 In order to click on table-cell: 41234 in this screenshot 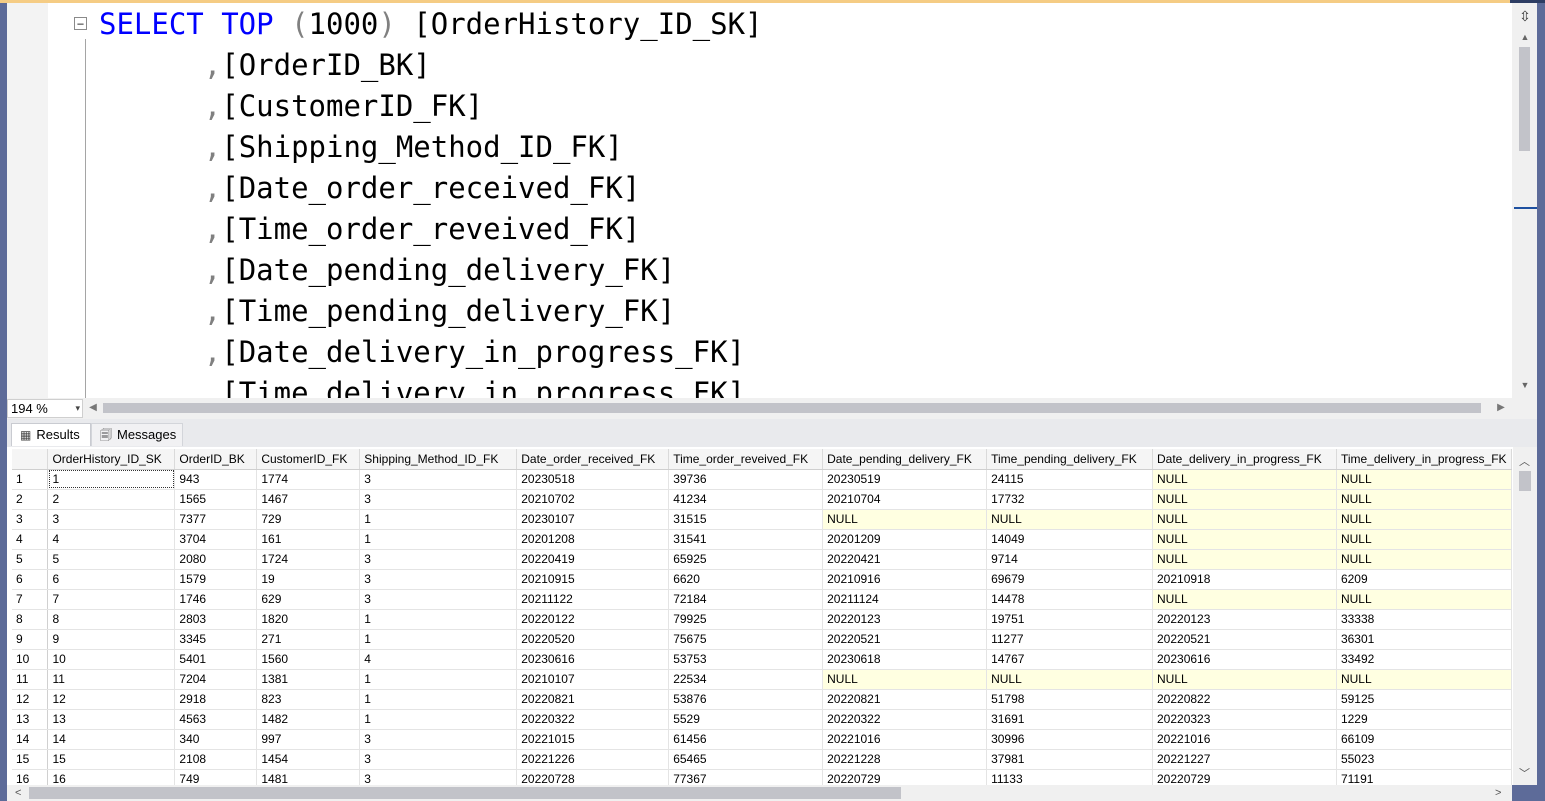, I will do `click(746, 499)`.